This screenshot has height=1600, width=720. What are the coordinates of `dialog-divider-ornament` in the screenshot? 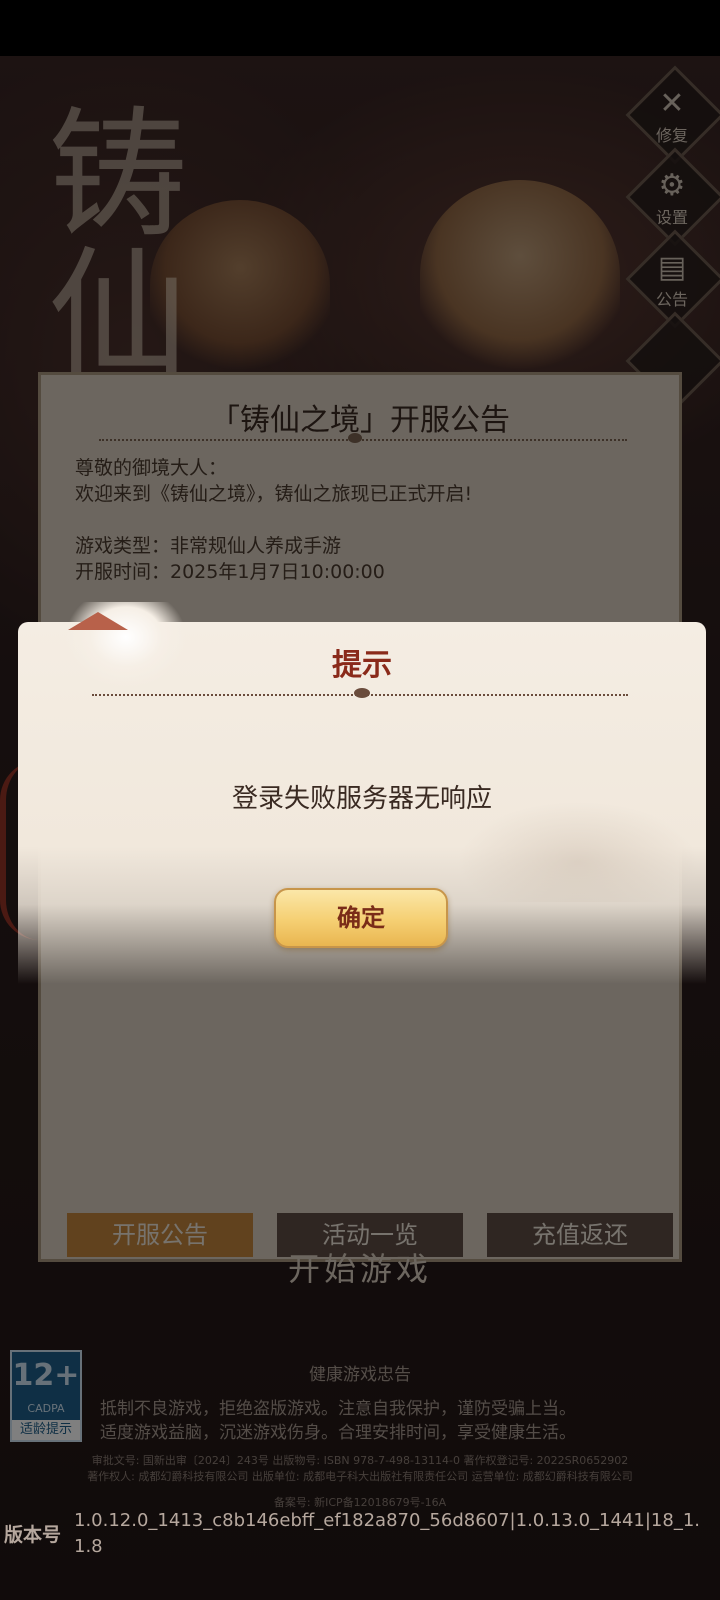 It's located at (362, 693).